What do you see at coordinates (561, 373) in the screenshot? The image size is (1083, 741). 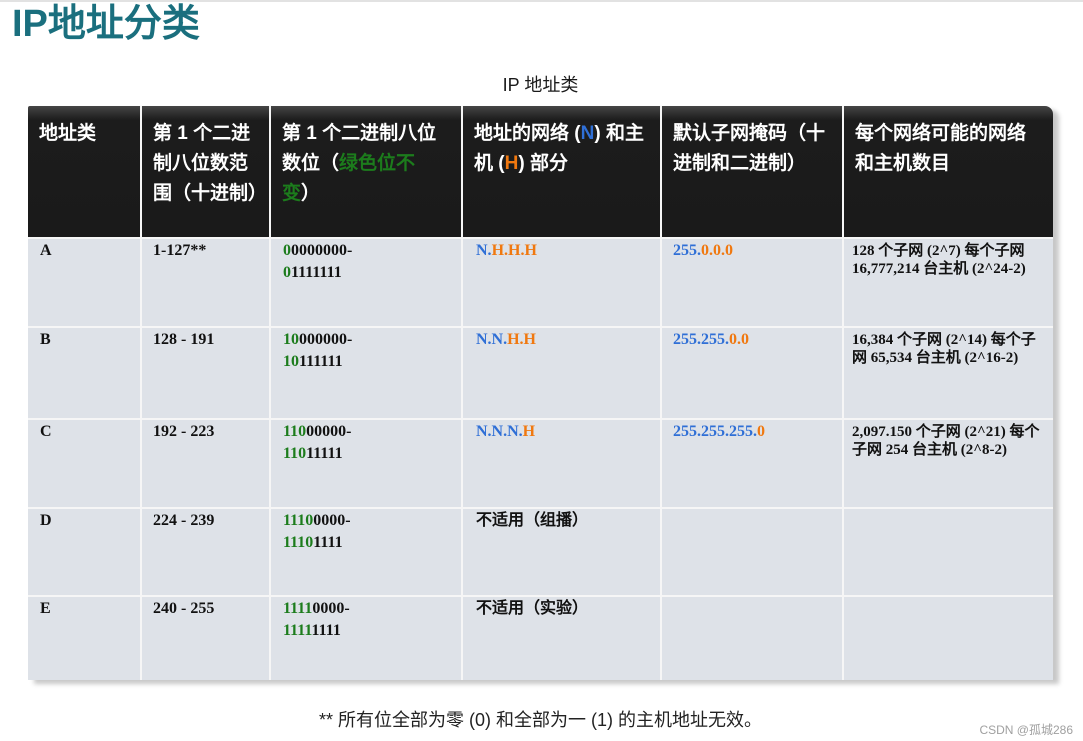 I see `network-host-parts: N.N.H.H` at bounding box center [561, 373].